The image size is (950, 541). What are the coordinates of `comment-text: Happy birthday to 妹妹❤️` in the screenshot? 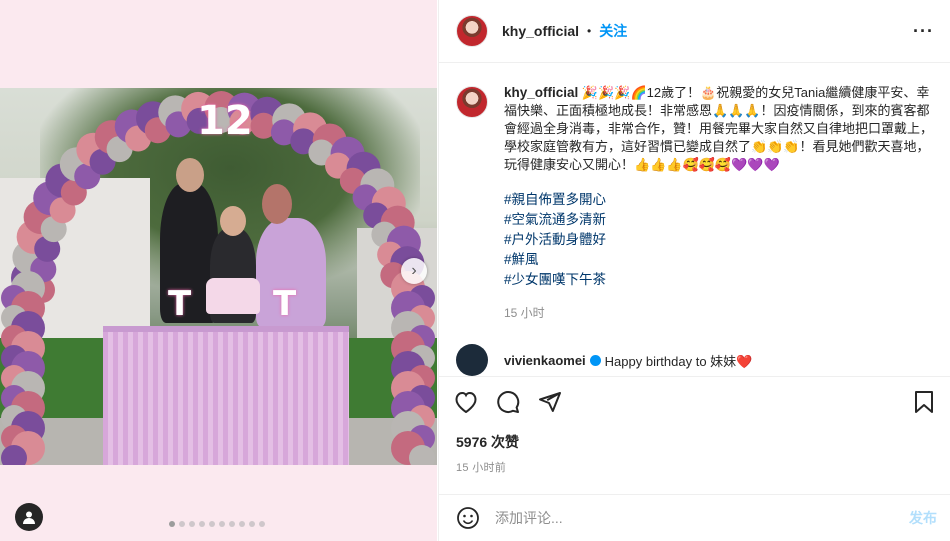 It's located at (678, 361).